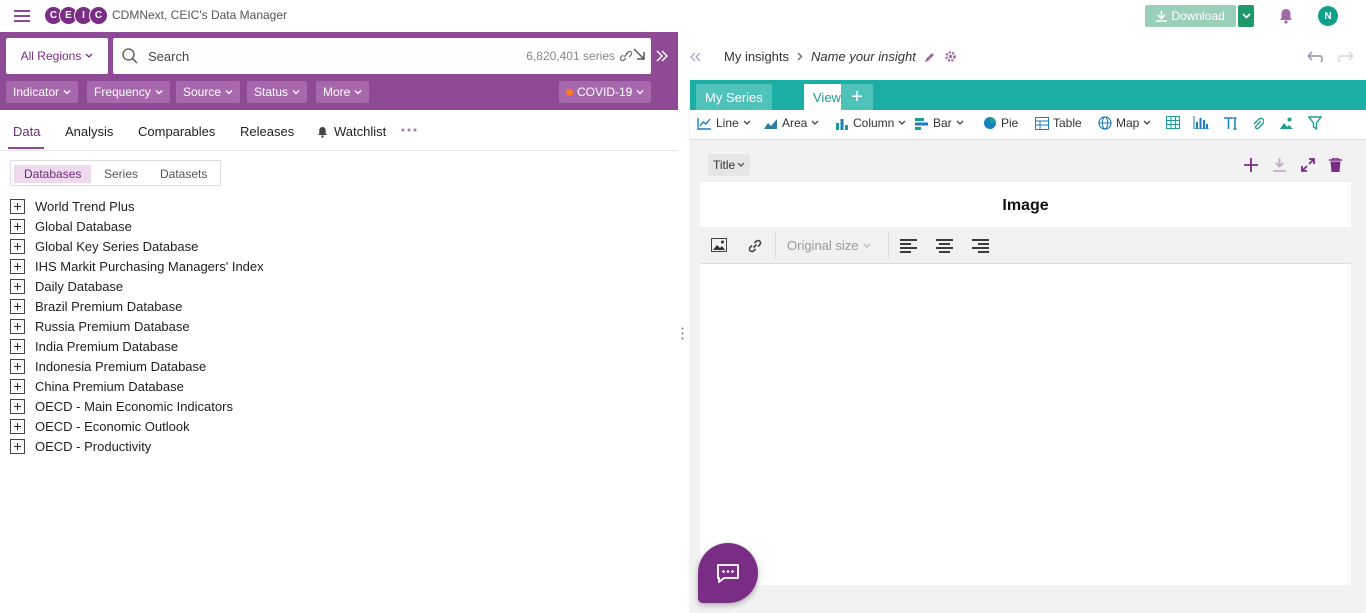 This screenshot has width=1366, height=613. Describe the element at coordinates (100, 426) in the screenshot. I see `tree-item: OECD - Economic Outlook` at that location.